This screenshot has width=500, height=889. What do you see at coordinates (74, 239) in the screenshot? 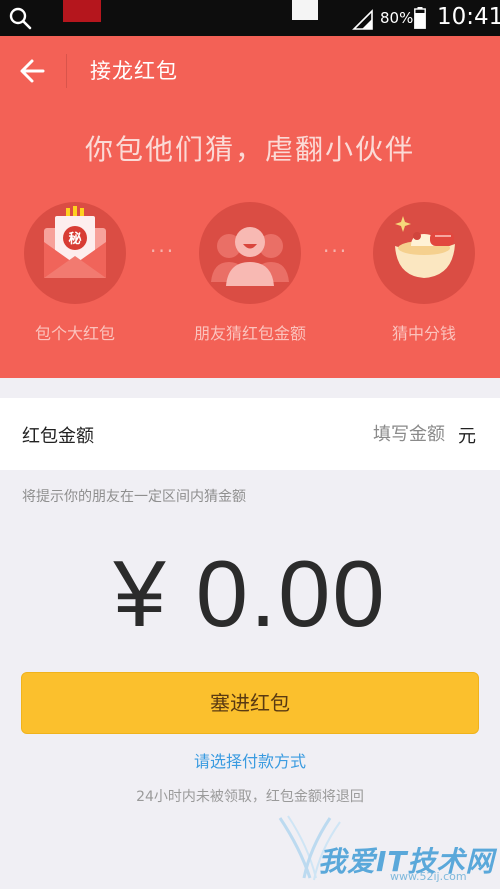
I see `secret-badge: 秘` at bounding box center [74, 239].